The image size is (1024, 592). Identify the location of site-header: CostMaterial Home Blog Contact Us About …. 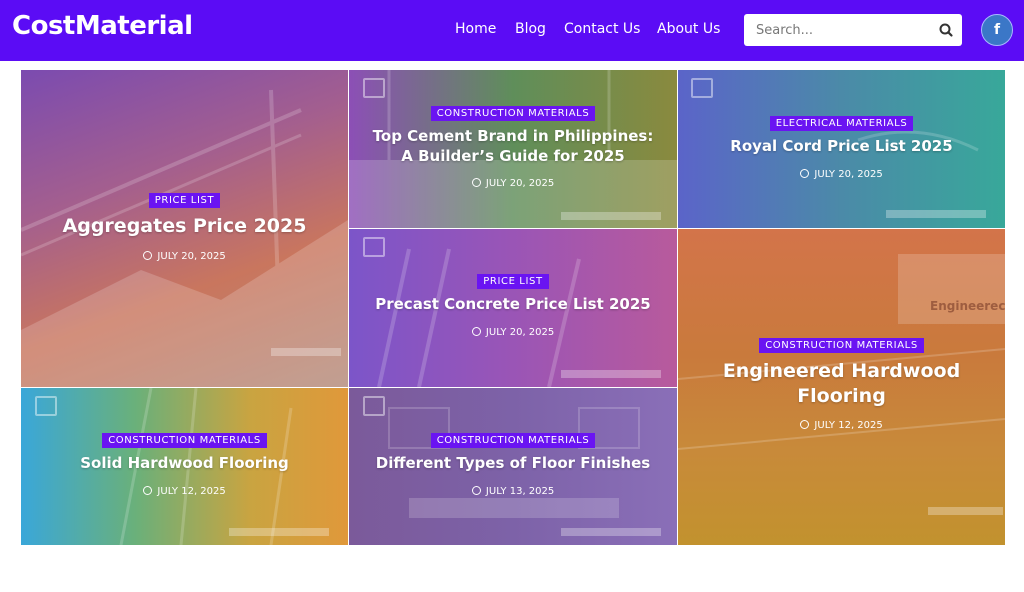
(512, 30).